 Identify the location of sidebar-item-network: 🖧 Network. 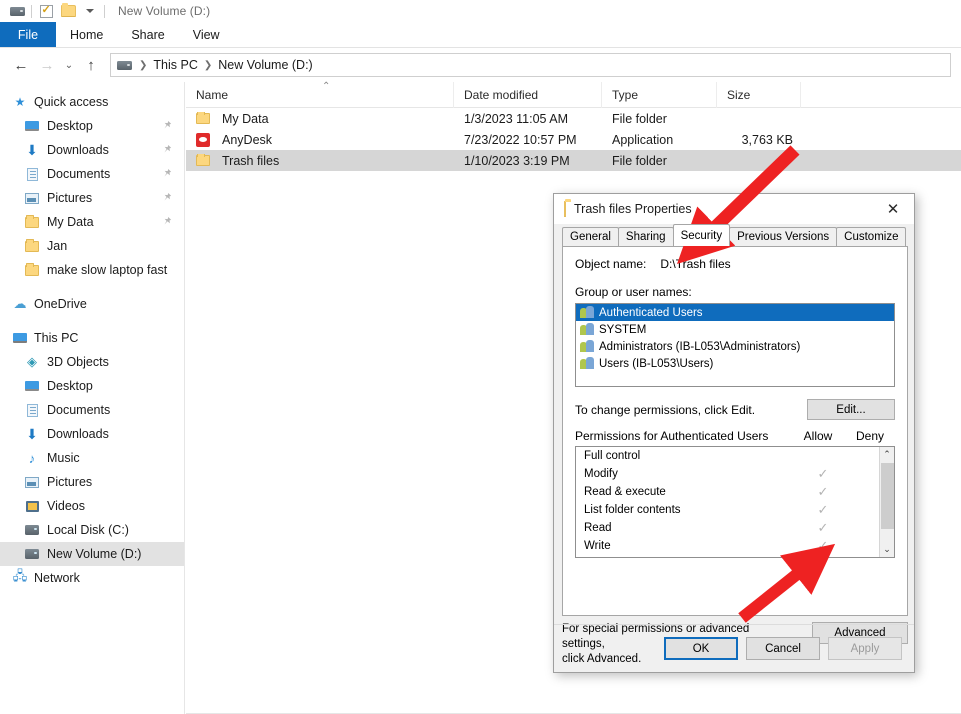
(92, 578).